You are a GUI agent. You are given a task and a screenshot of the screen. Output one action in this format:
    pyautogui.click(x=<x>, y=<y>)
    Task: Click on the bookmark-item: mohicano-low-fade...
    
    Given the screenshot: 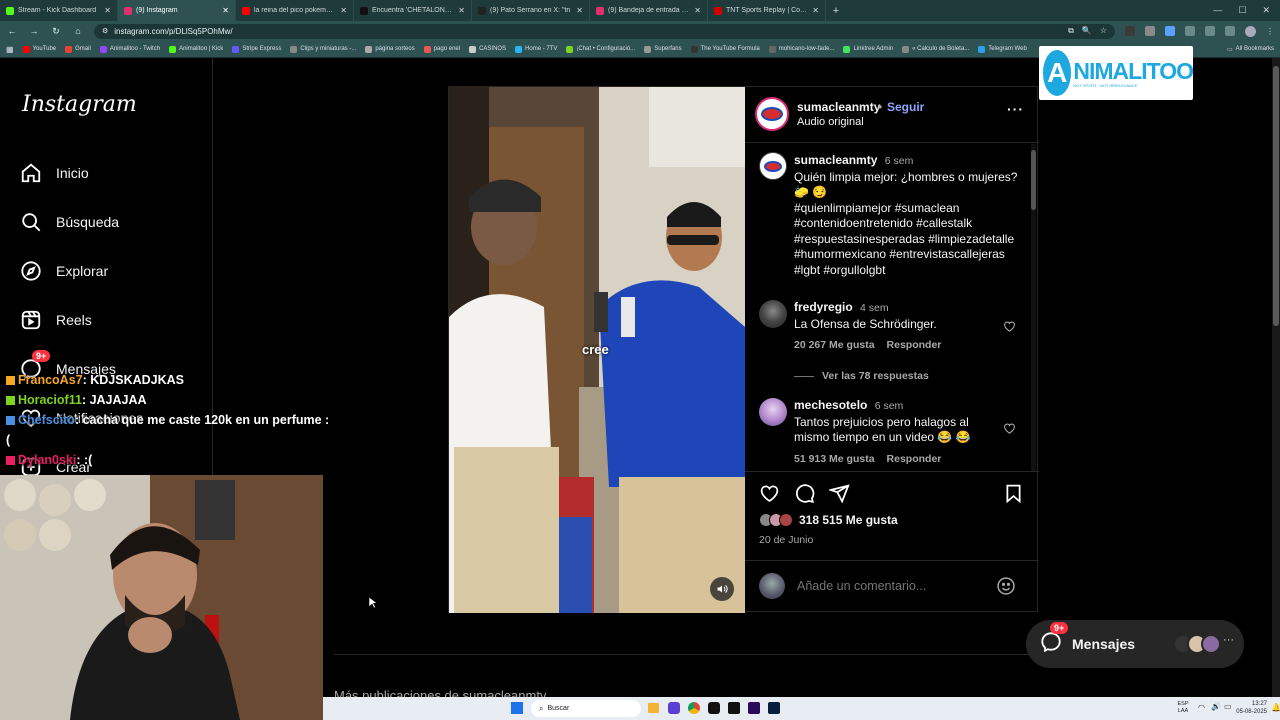 What is the action you would take?
    pyautogui.click(x=801, y=49)
    